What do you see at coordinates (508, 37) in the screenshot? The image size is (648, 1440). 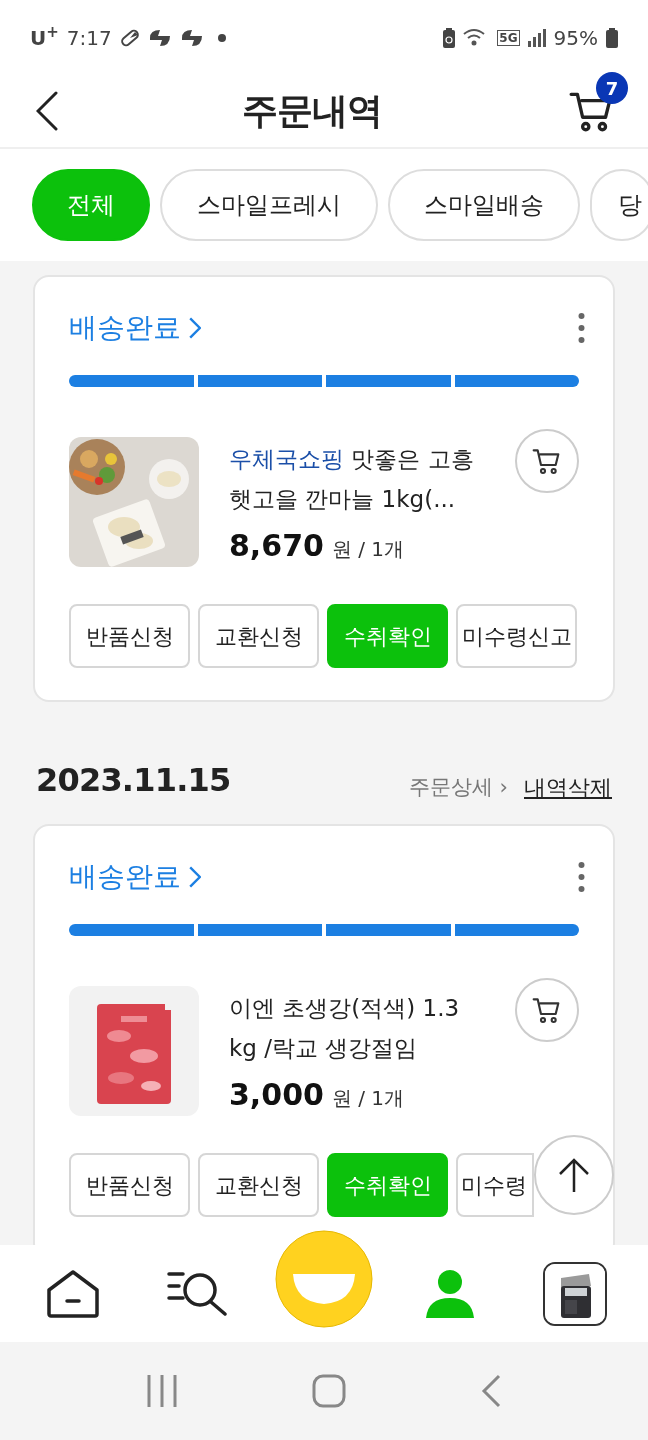 I see `network-type: 5G` at bounding box center [508, 37].